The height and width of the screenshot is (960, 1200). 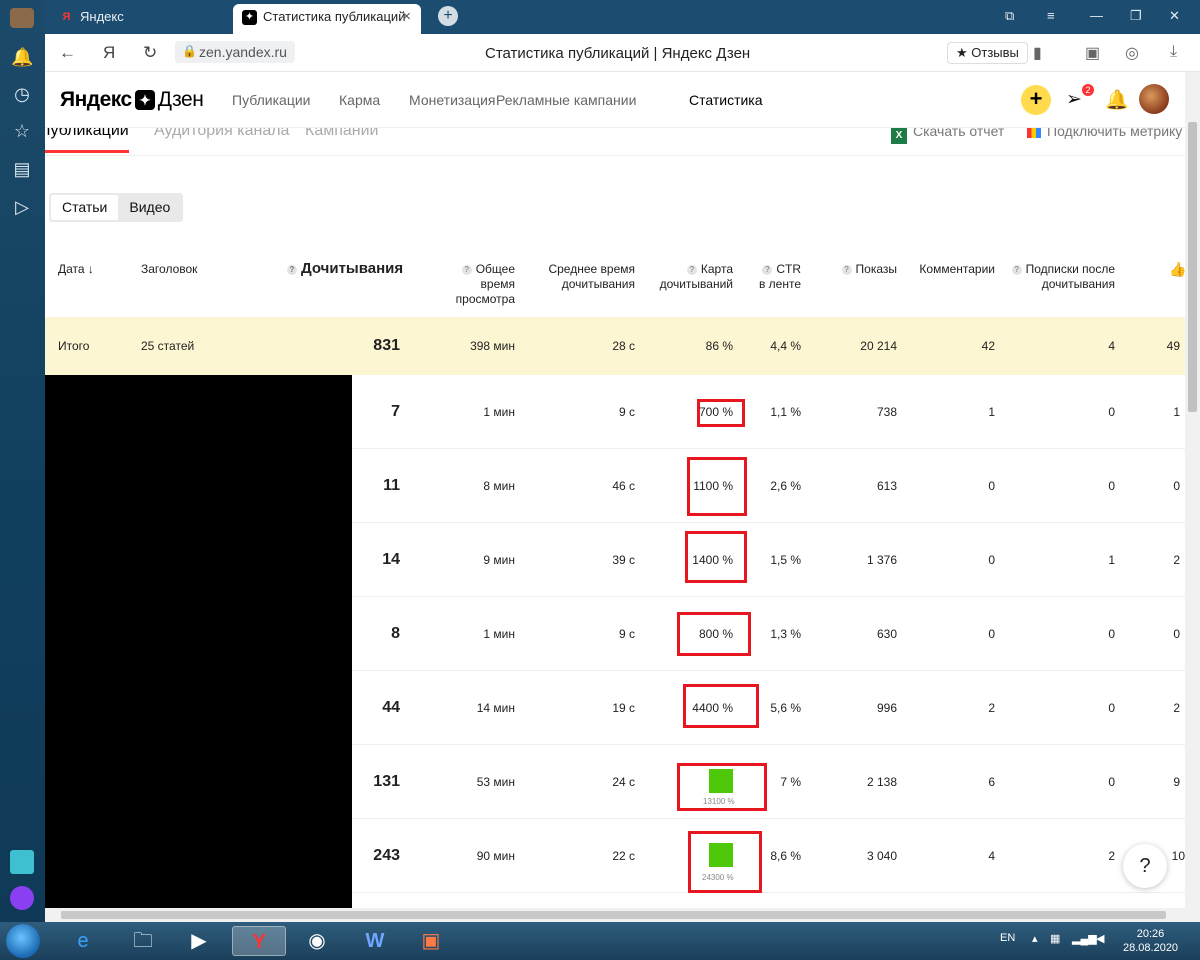 What do you see at coordinates (1036, 100) in the screenshot?
I see `create-button: +` at bounding box center [1036, 100].